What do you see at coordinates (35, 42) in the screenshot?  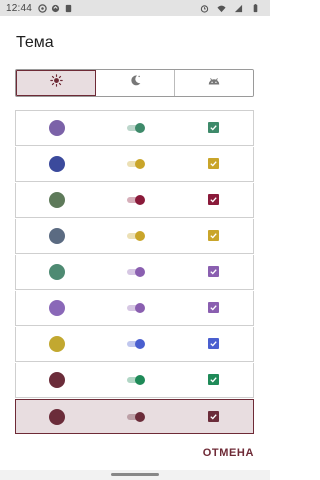 I see `dialog-title: Тема` at bounding box center [35, 42].